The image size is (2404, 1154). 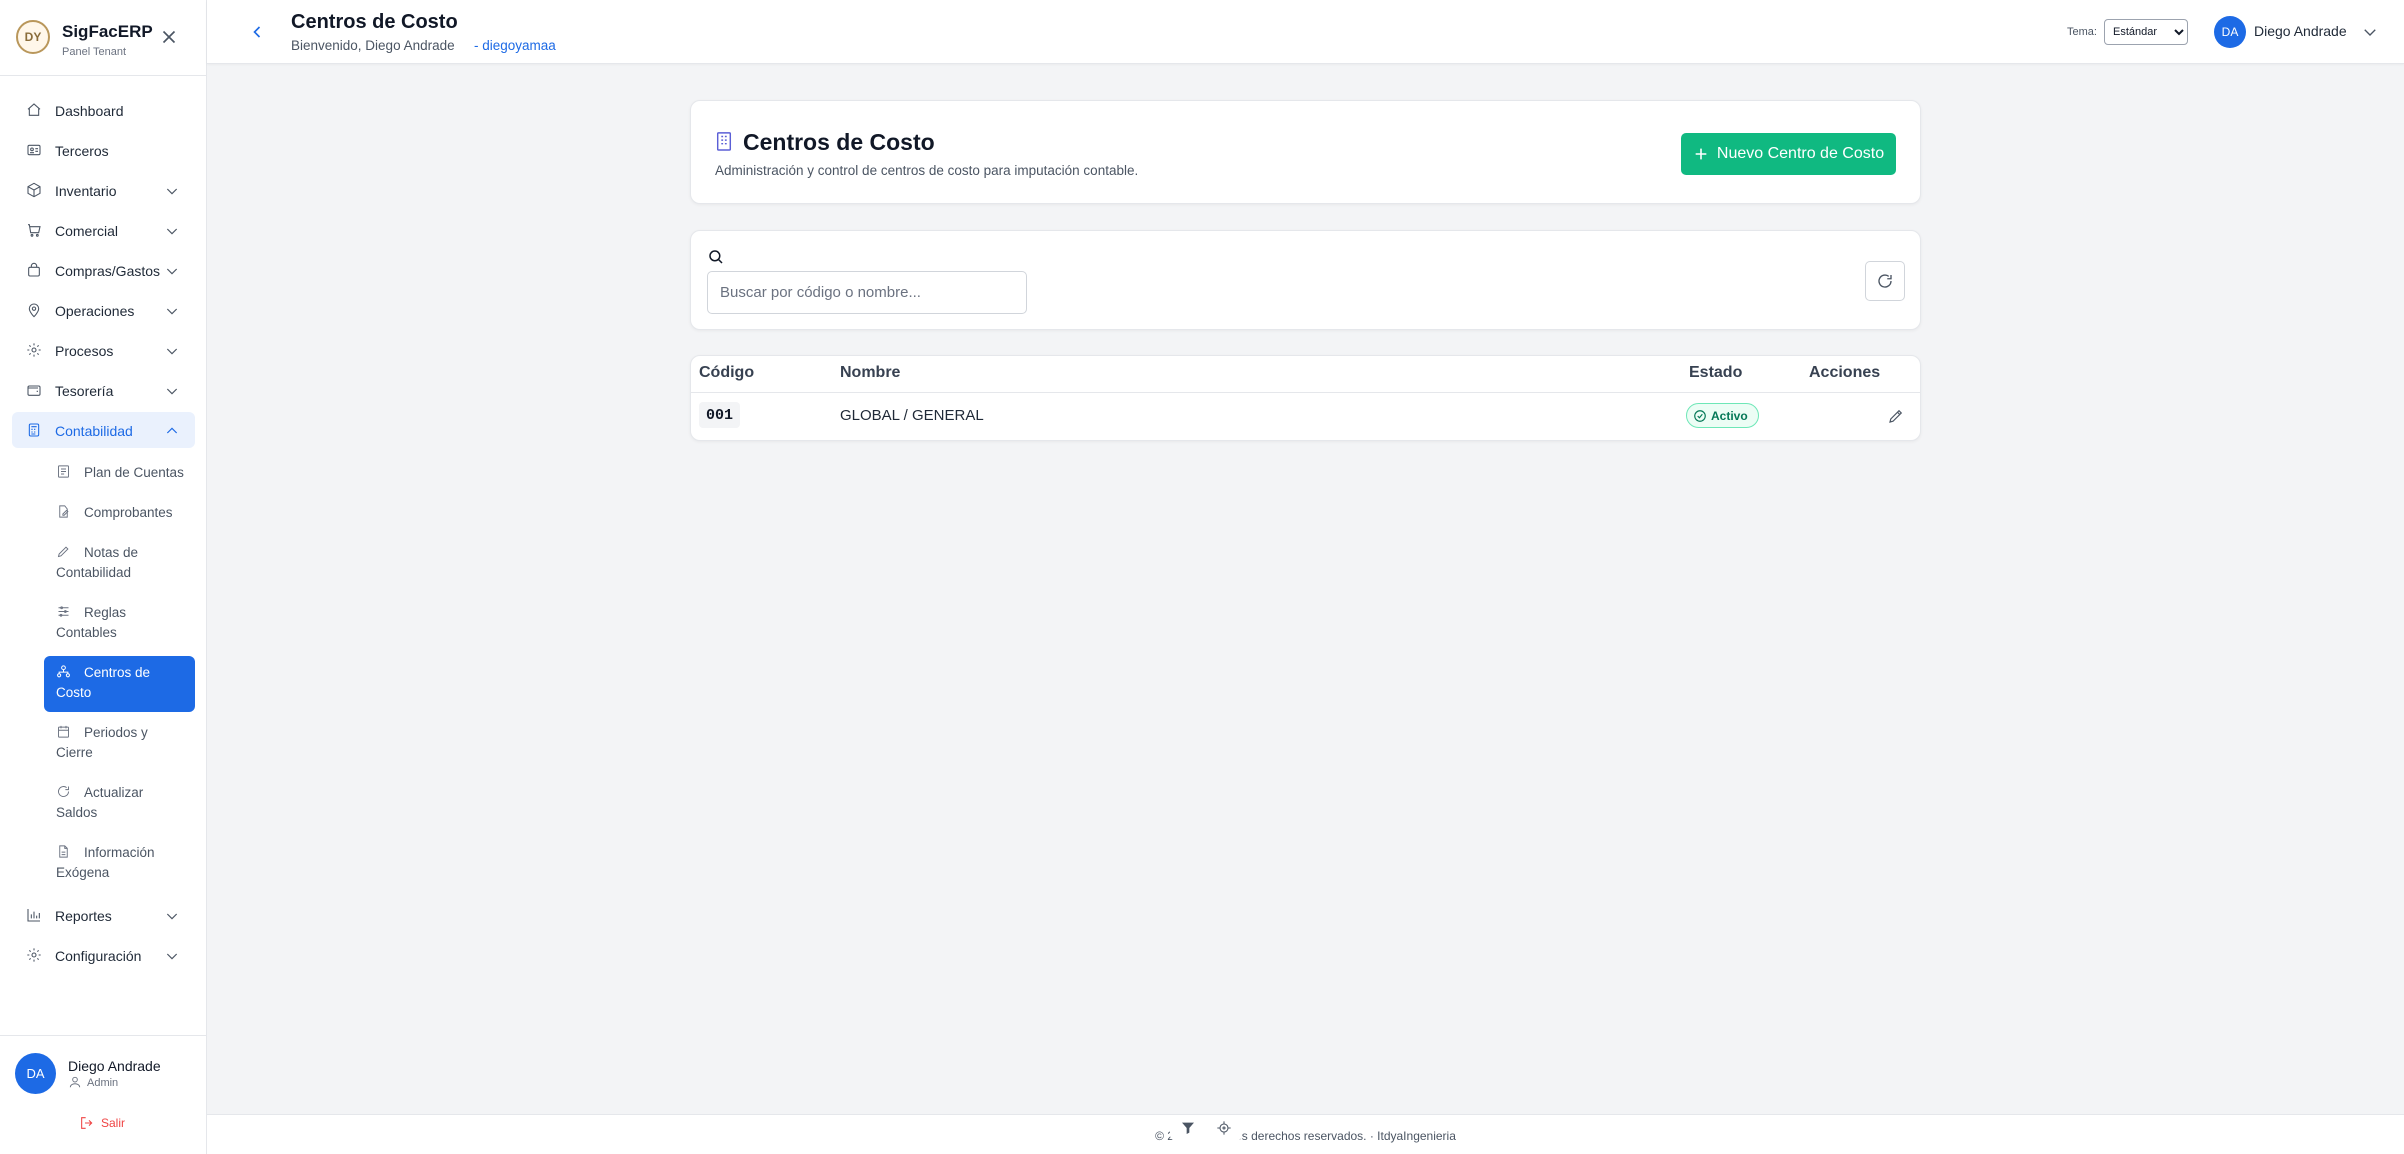 What do you see at coordinates (257, 32) in the screenshot?
I see `chevron-left-icon` at bounding box center [257, 32].